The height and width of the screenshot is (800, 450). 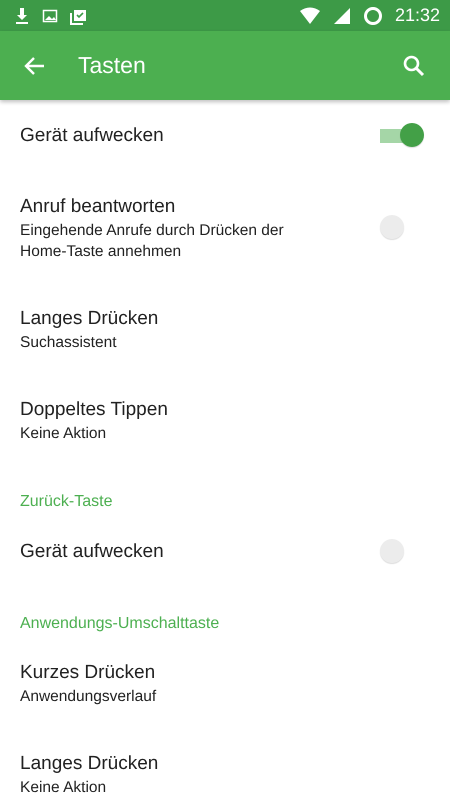 I want to click on image-icon, so click(x=50, y=16).